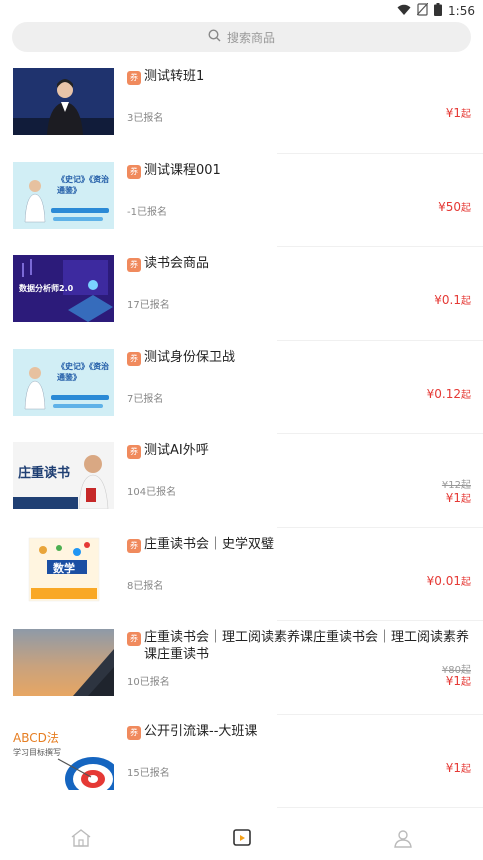  Describe the element at coordinates (37, 752) in the screenshot. I see `thumbnail-subcaption: 学习目标撰写` at that location.